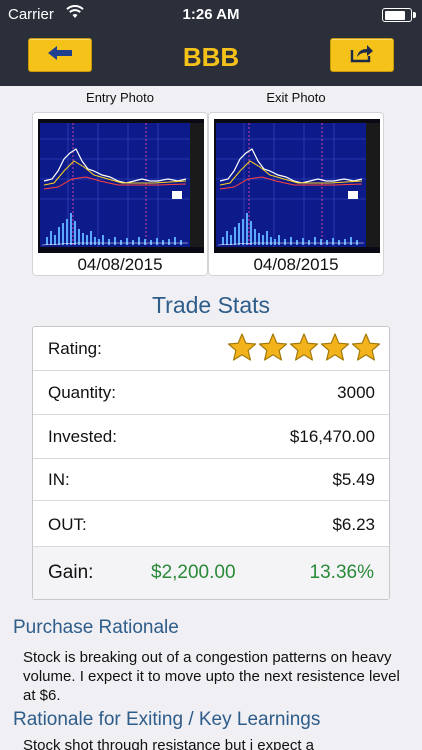 The height and width of the screenshot is (750, 422). I want to click on clock: 1:26 AM, so click(211, 14).